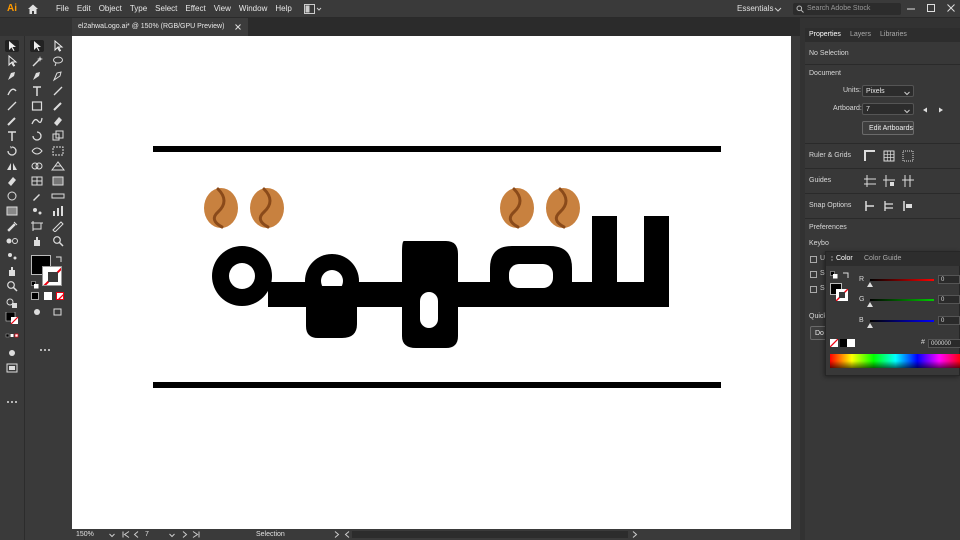 The width and height of the screenshot is (960, 540). I want to click on reflect-tool-icon, so click(12, 166).